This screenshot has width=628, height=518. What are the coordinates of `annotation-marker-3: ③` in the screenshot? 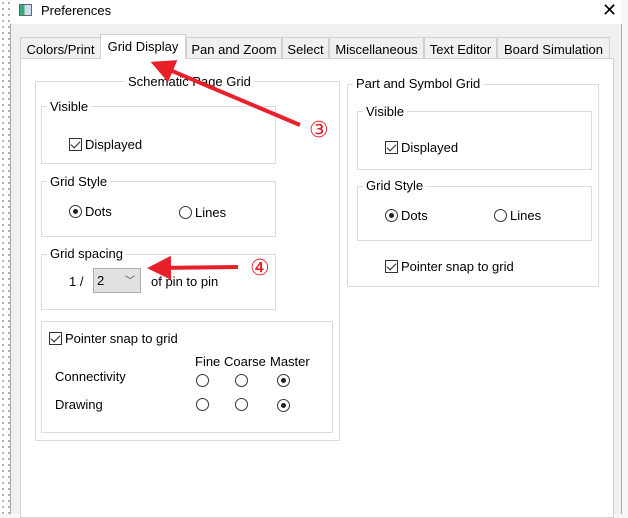 It's located at (319, 129).